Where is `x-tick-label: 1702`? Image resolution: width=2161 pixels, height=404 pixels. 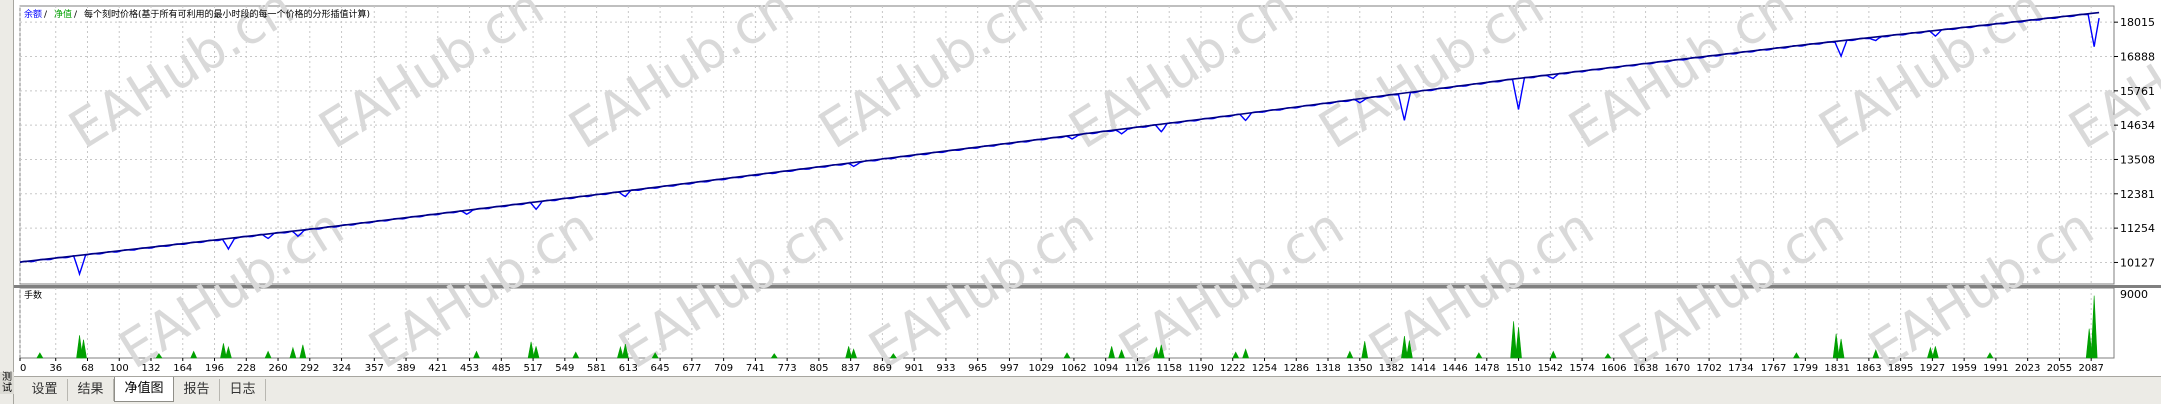 x-tick-label: 1702 is located at coordinates (1708, 368).